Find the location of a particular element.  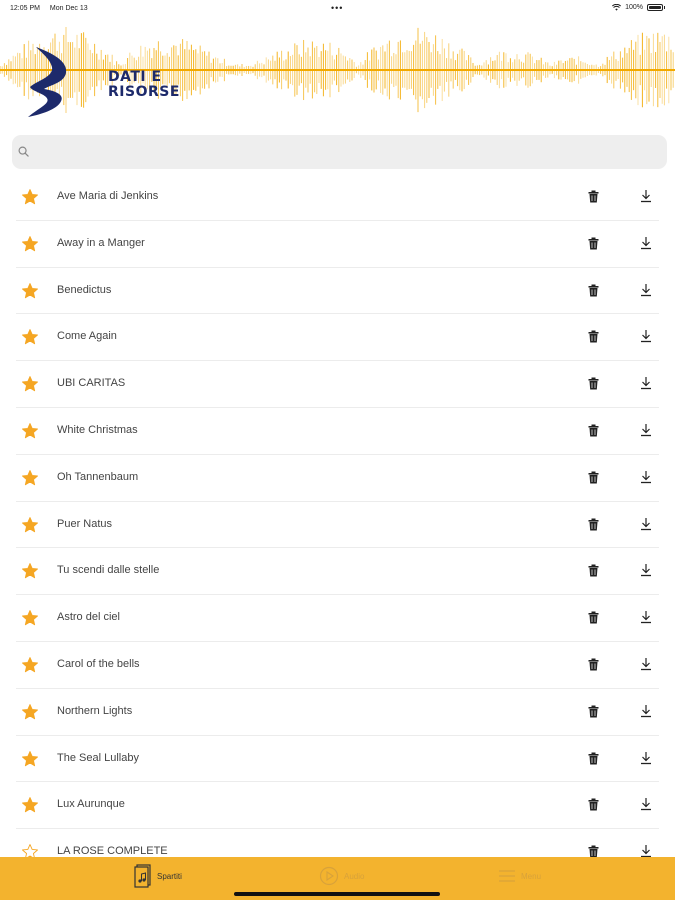

status-right: 100% is located at coordinates (638, 7).